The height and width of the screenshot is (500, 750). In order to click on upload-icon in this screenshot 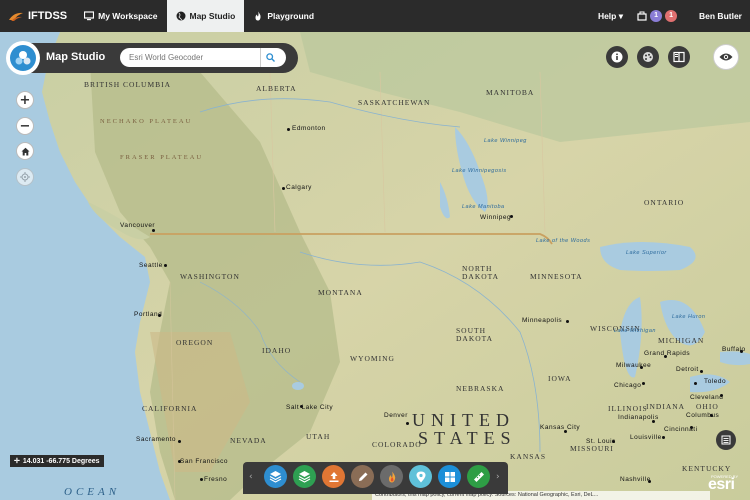, I will do `click(333, 476)`.